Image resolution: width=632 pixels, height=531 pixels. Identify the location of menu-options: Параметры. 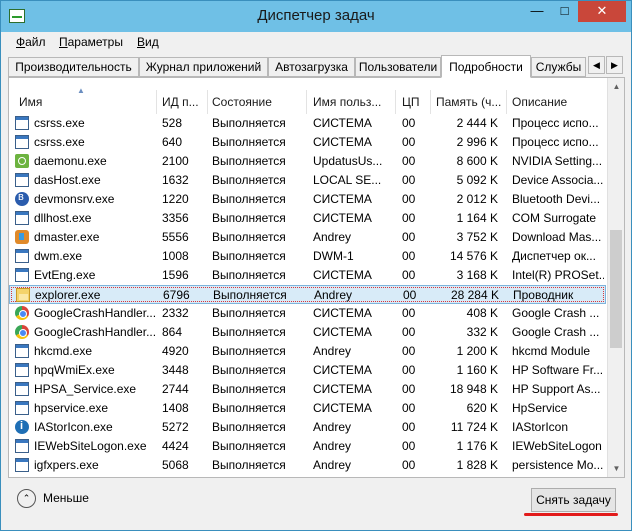
(91, 42).